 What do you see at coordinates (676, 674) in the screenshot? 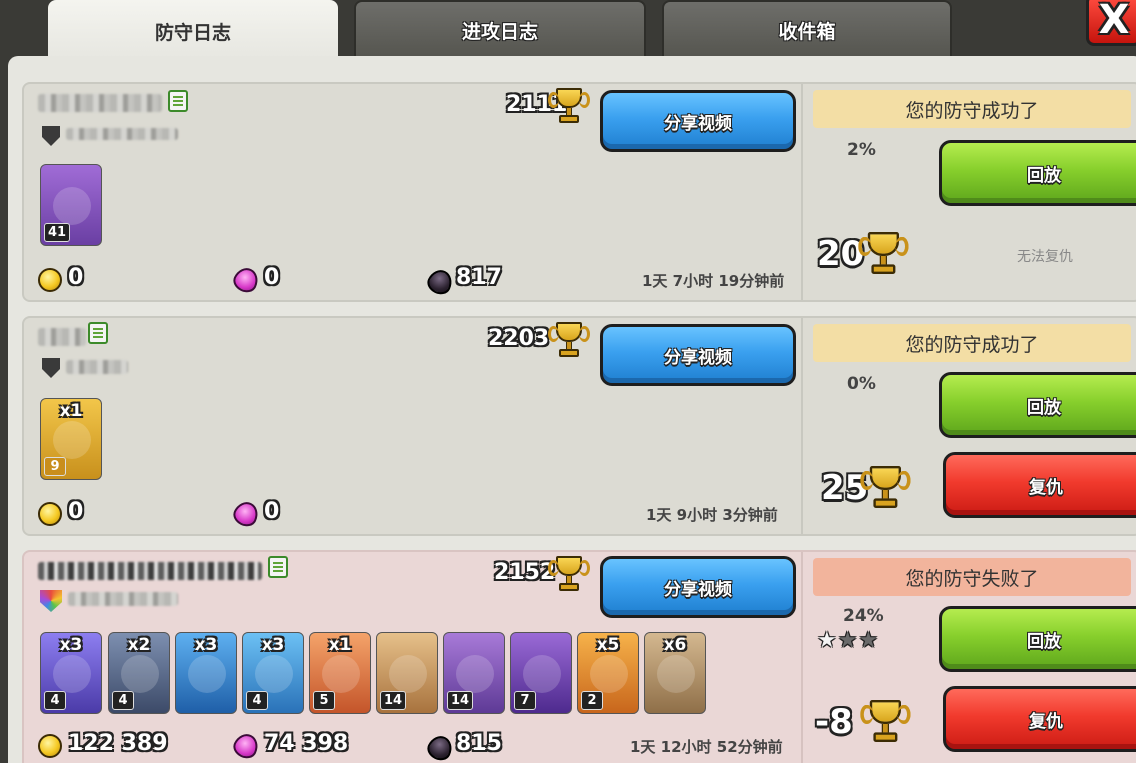
I see `earthquake-spell-icon` at bounding box center [676, 674].